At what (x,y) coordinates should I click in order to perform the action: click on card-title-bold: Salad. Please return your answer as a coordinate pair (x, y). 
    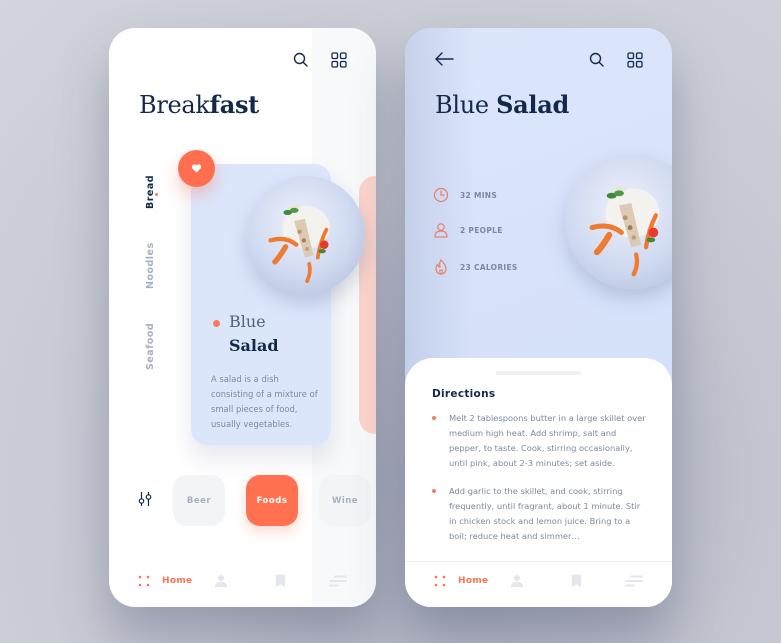
    Looking at the image, I should click on (254, 345).